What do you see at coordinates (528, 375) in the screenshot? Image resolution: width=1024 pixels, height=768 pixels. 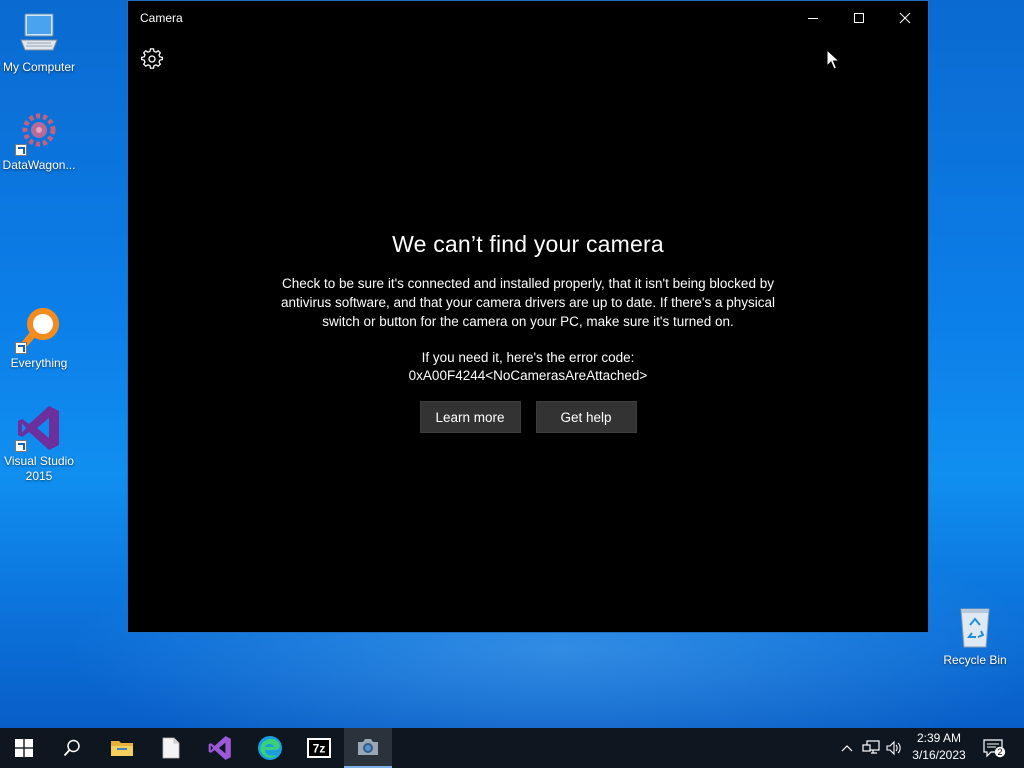 I see `error-code: 0xA00F4244<NoCamerasAreAttached>` at bounding box center [528, 375].